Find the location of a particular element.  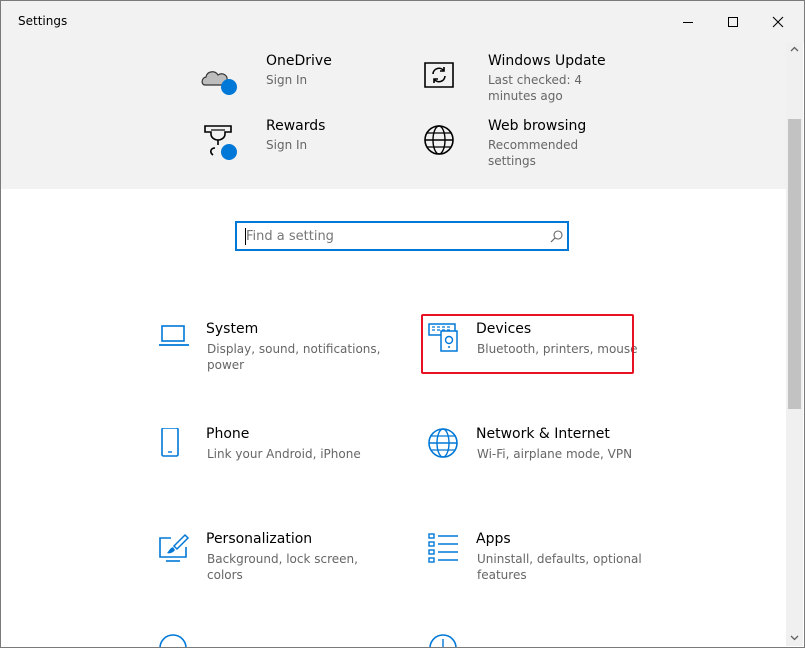

tip-onedrive: OneDrive Sign In is located at coordinates (294, 80).